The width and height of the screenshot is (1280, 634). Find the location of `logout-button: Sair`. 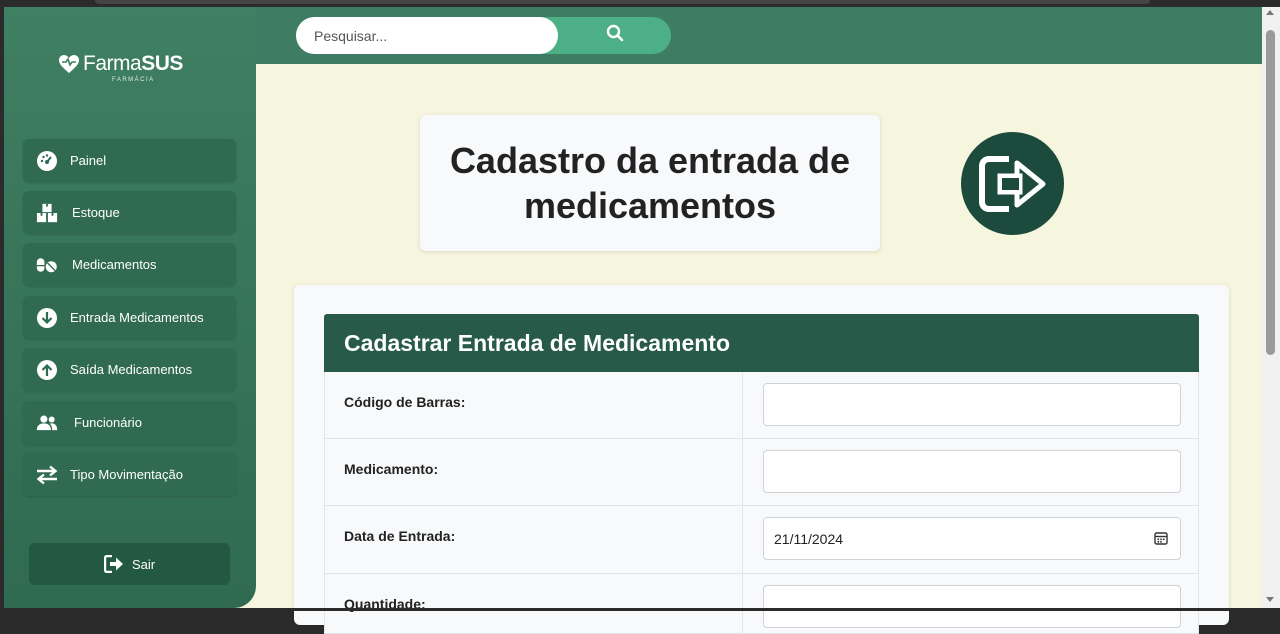

logout-button: Sair is located at coordinates (129, 564).